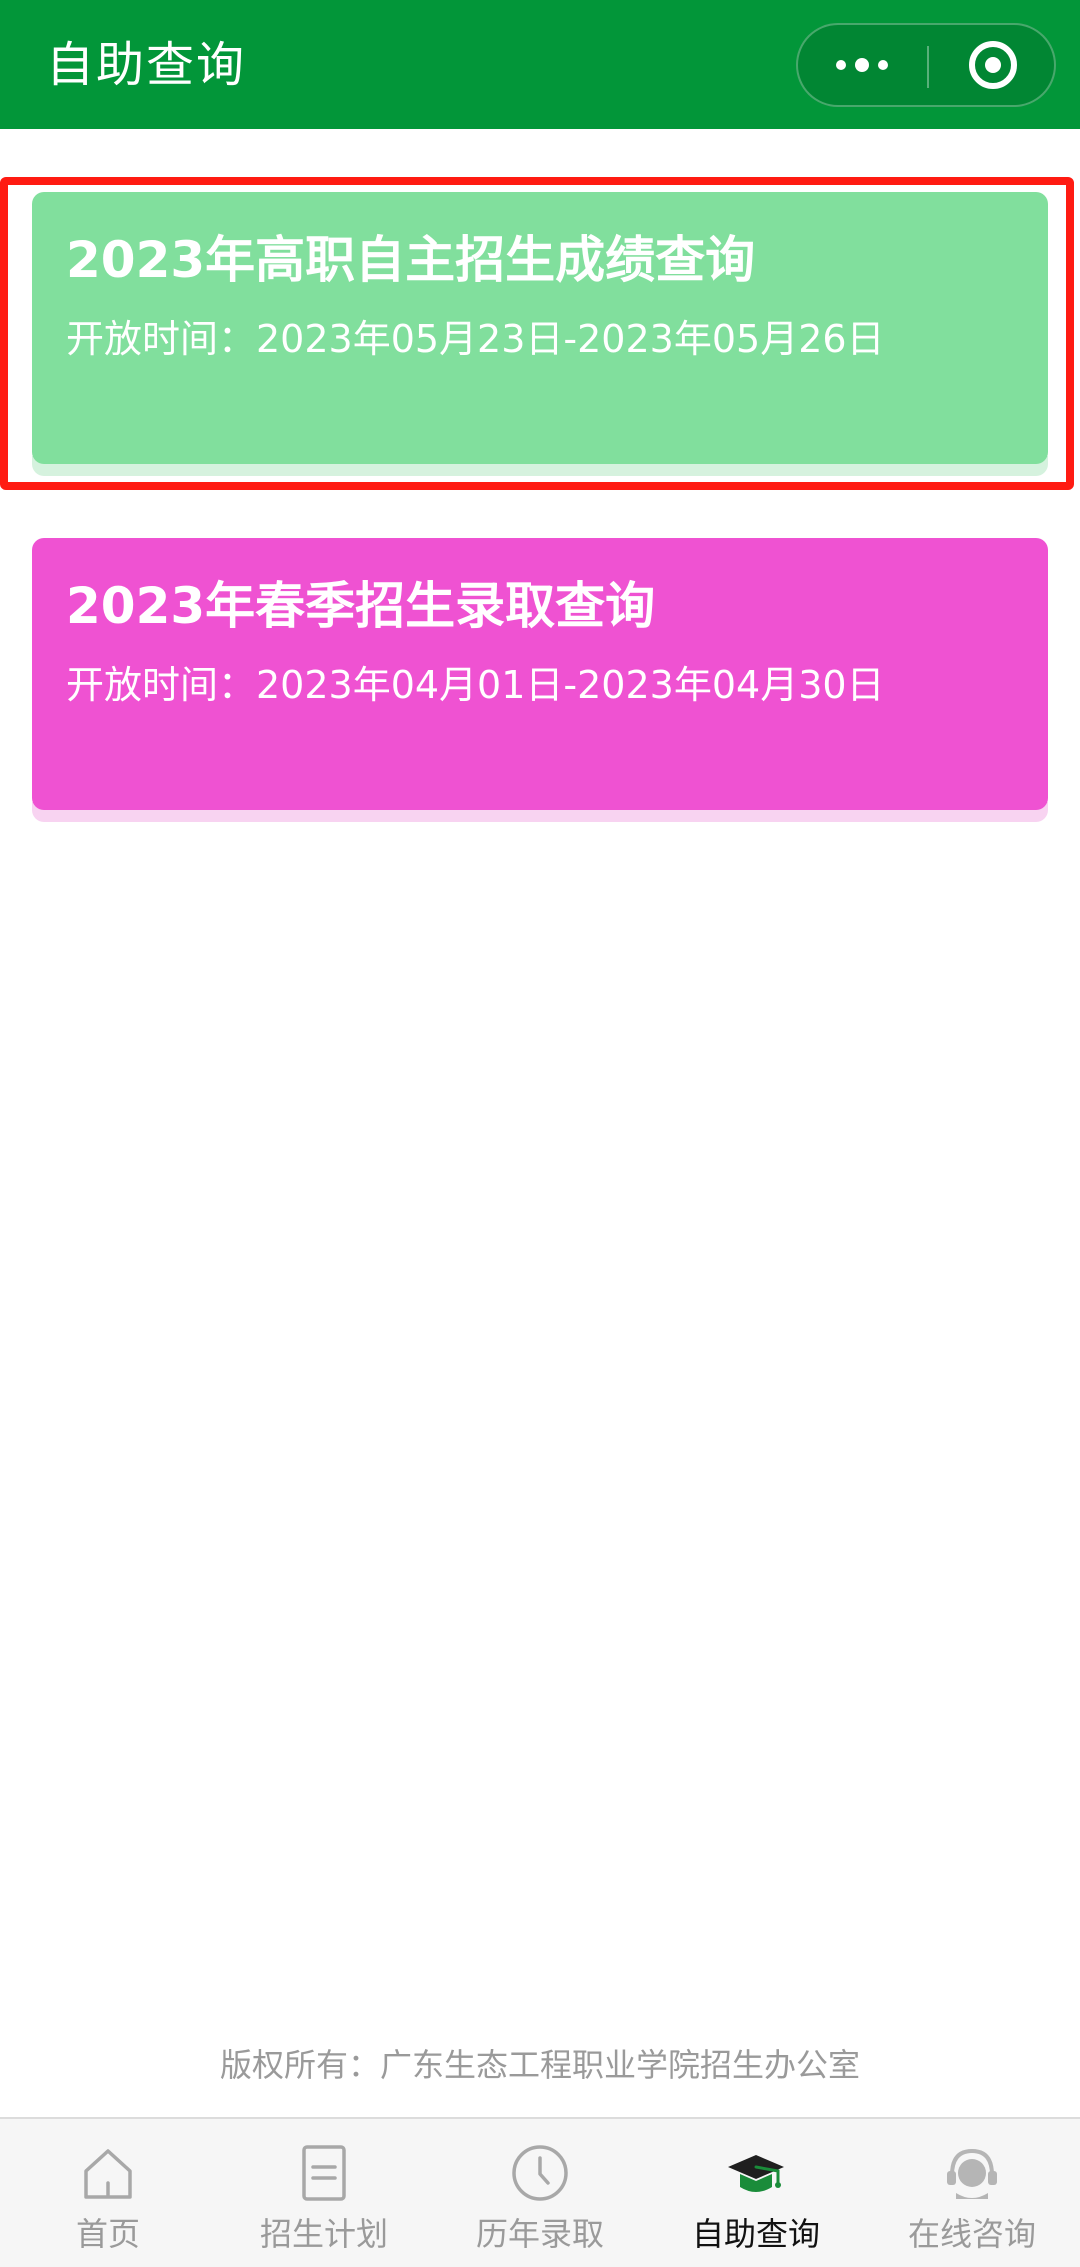  I want to click on page-title: 自助查询, so click(146, 65).